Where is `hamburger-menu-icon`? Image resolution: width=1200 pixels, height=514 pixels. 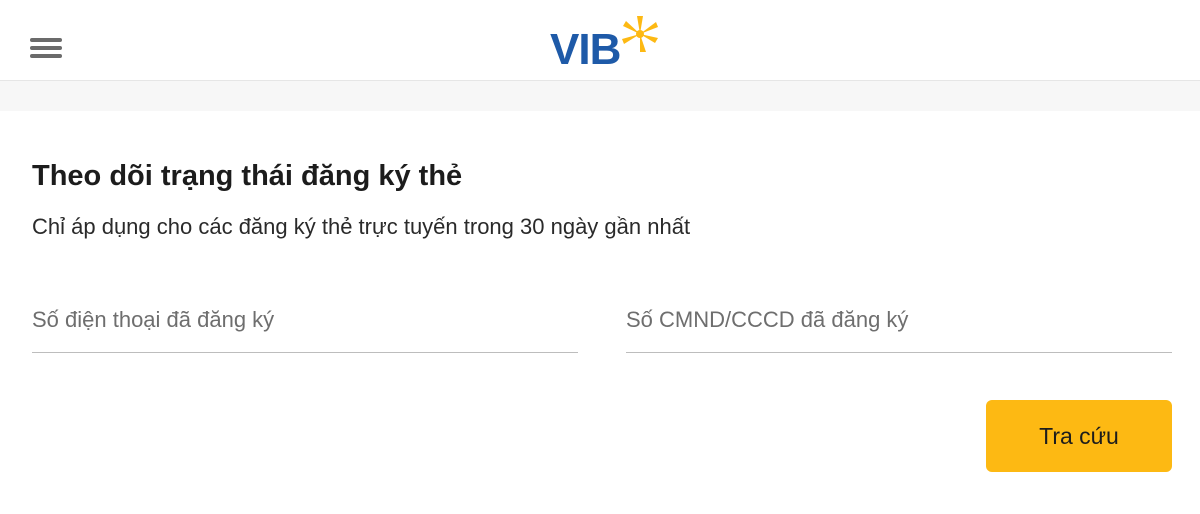
hamburger-menu-icon is located at coordinates (46, 49).